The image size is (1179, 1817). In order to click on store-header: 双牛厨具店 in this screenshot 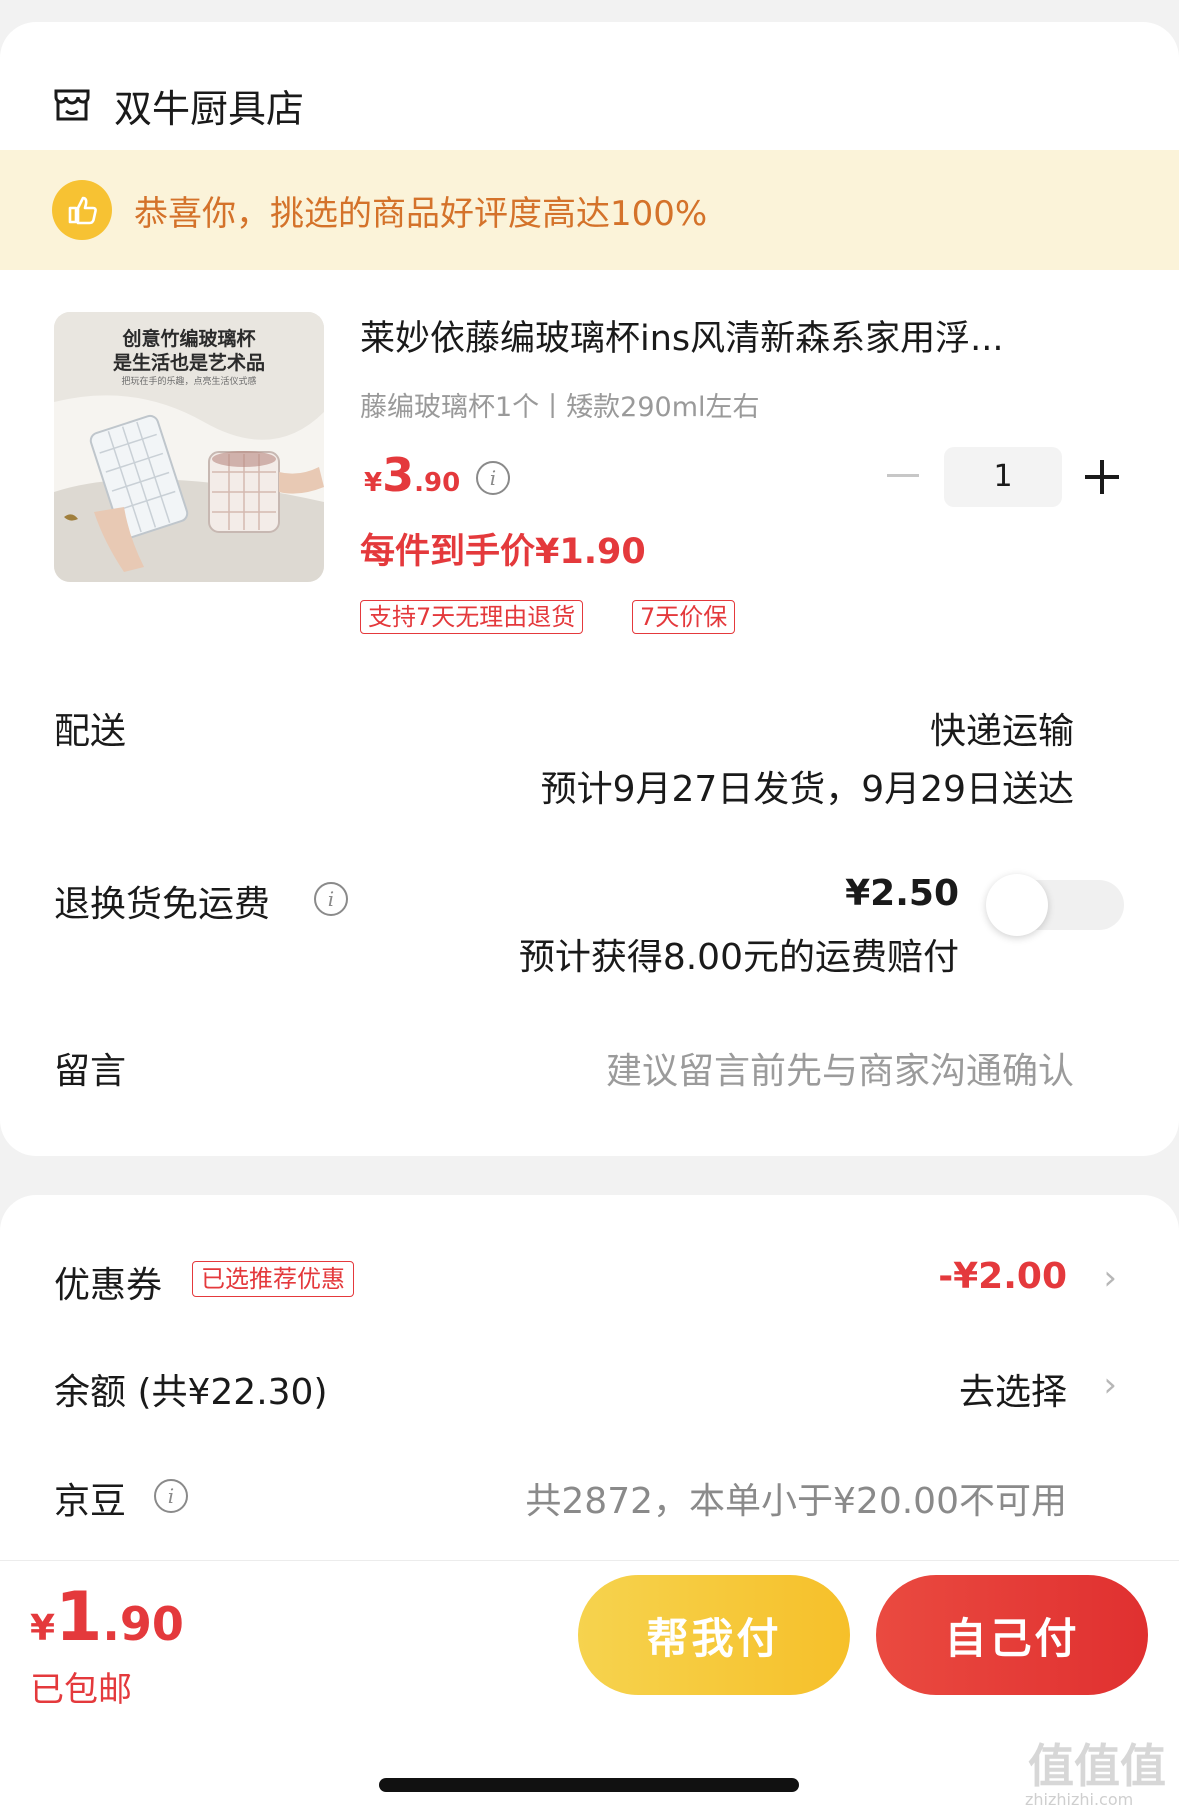, I will do `click(178, 105)`.